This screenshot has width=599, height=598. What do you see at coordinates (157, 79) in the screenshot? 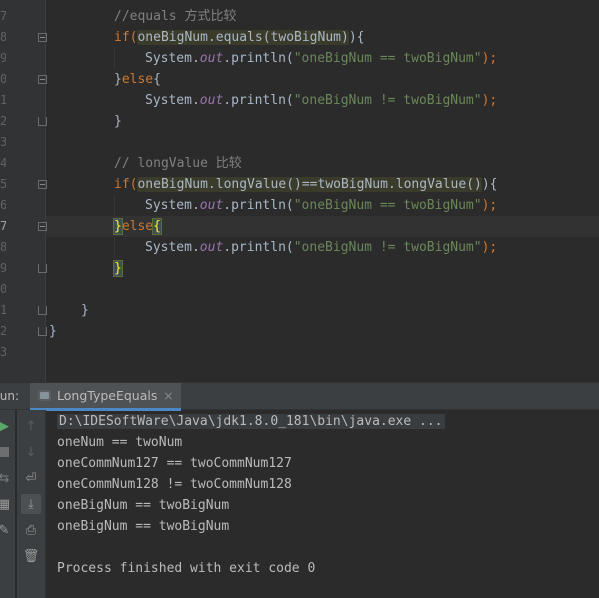
I see `code-text: {` at bounding box center [157, 79].